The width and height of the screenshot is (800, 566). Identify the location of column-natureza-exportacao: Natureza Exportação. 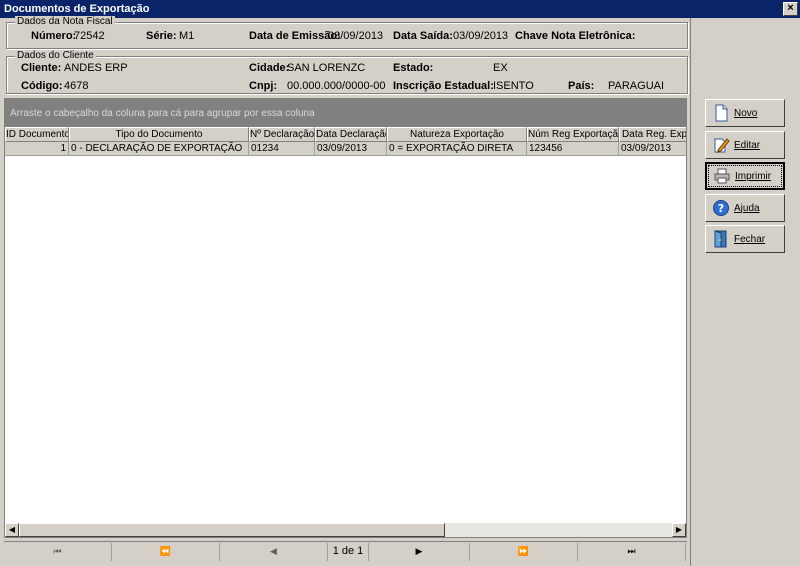
(457, 134).